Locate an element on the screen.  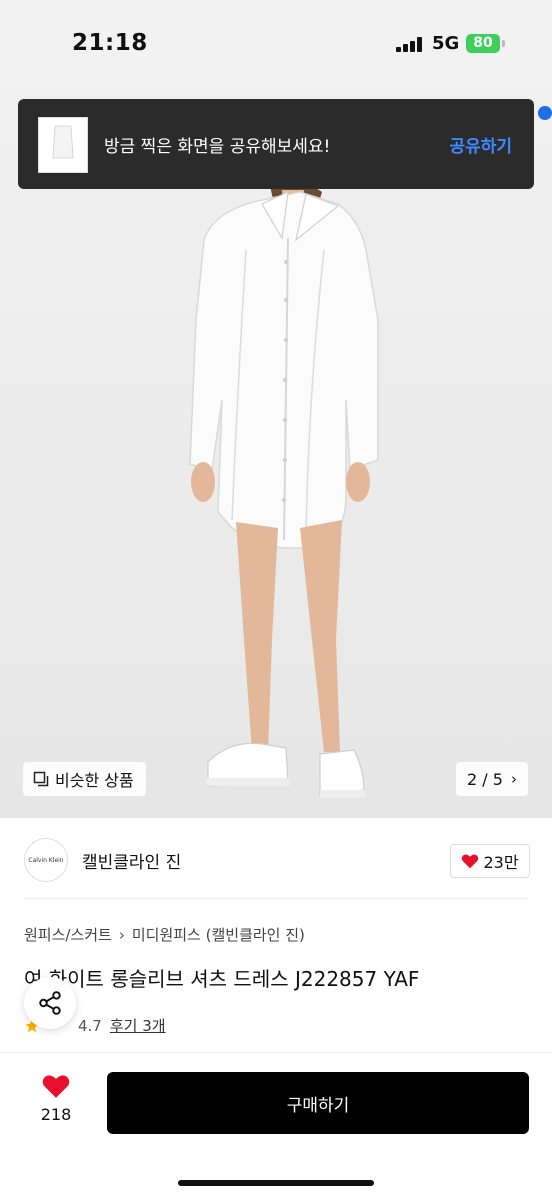
breadcrumb-category: 원피스/스커트 is located at coordinates (68, 934).